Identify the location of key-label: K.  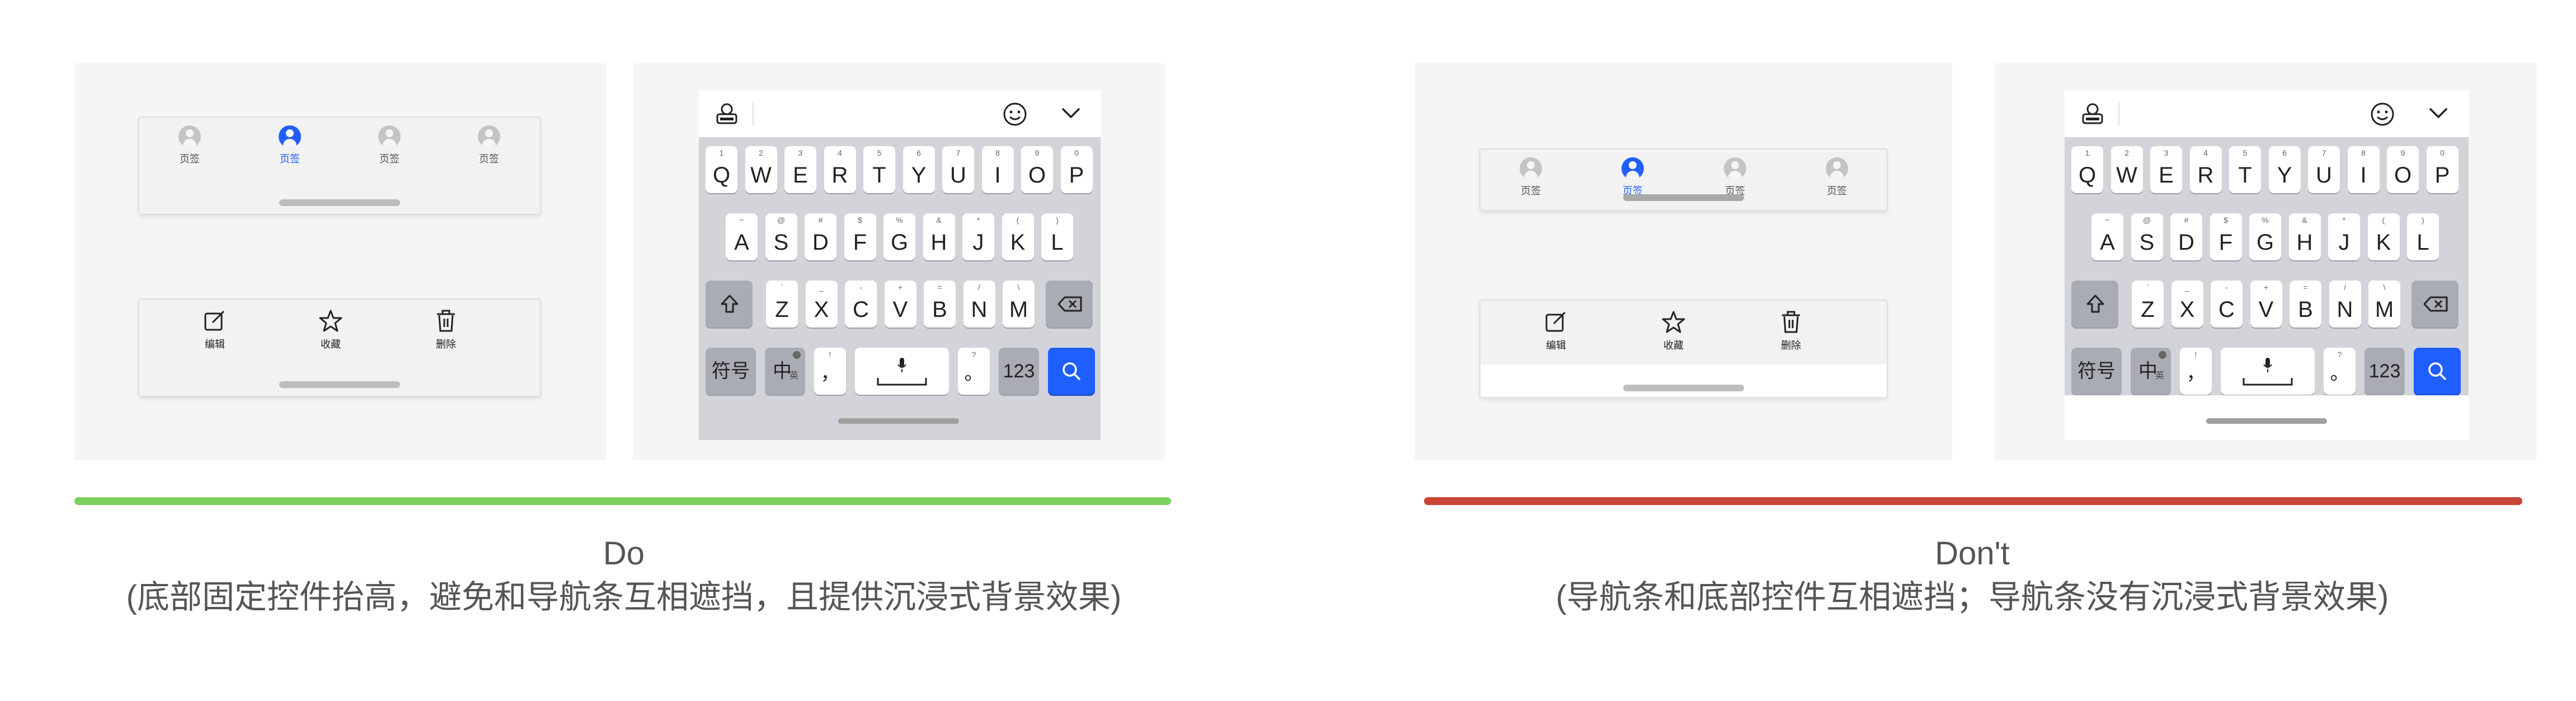
(1018, 243).